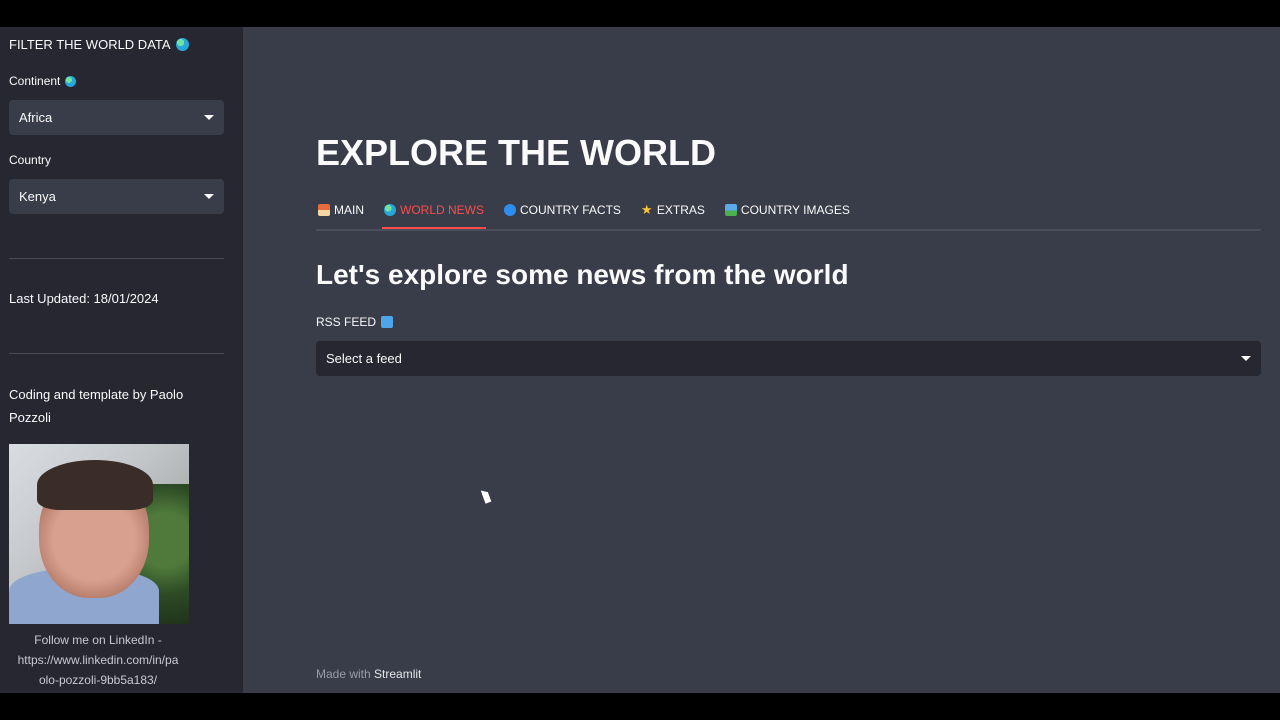 The width and height of the screenshot is (1280, 720). I want to click on credit-text: Coding and template by Paolo Pozzoli, so click(96, 406).